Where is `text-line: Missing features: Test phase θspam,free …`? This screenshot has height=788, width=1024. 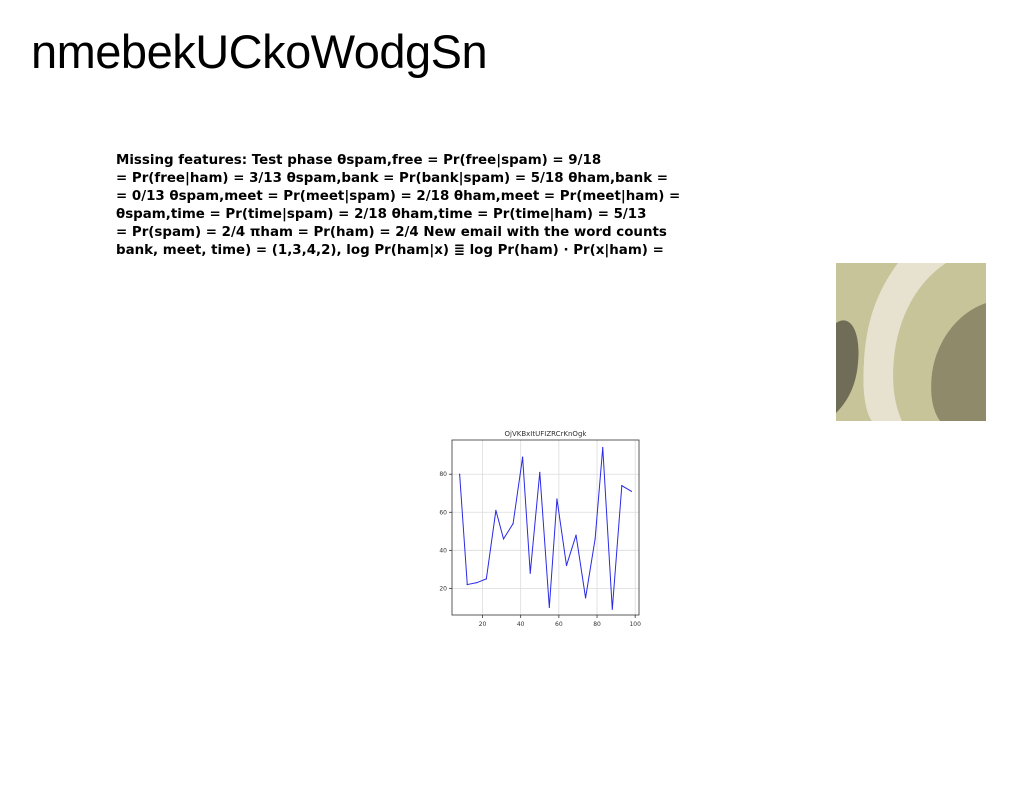 text-line: Missing features: Test phase θspam,free … is located at coordinates (359, 160).